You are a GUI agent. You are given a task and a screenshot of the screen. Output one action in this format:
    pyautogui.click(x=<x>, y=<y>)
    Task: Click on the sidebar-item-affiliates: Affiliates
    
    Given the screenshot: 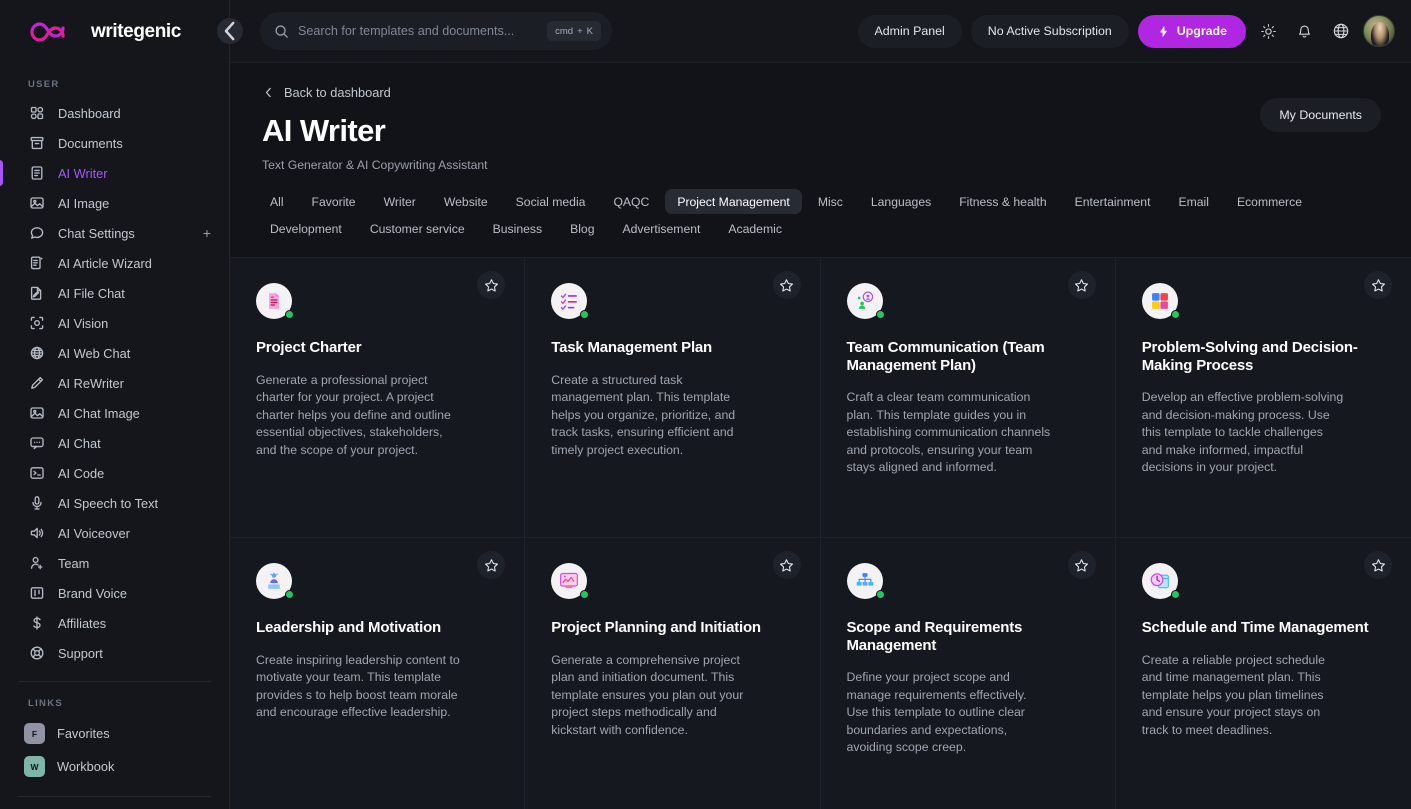 What is the action you would take?
    pyautogui.click(x=114, y=623)
    